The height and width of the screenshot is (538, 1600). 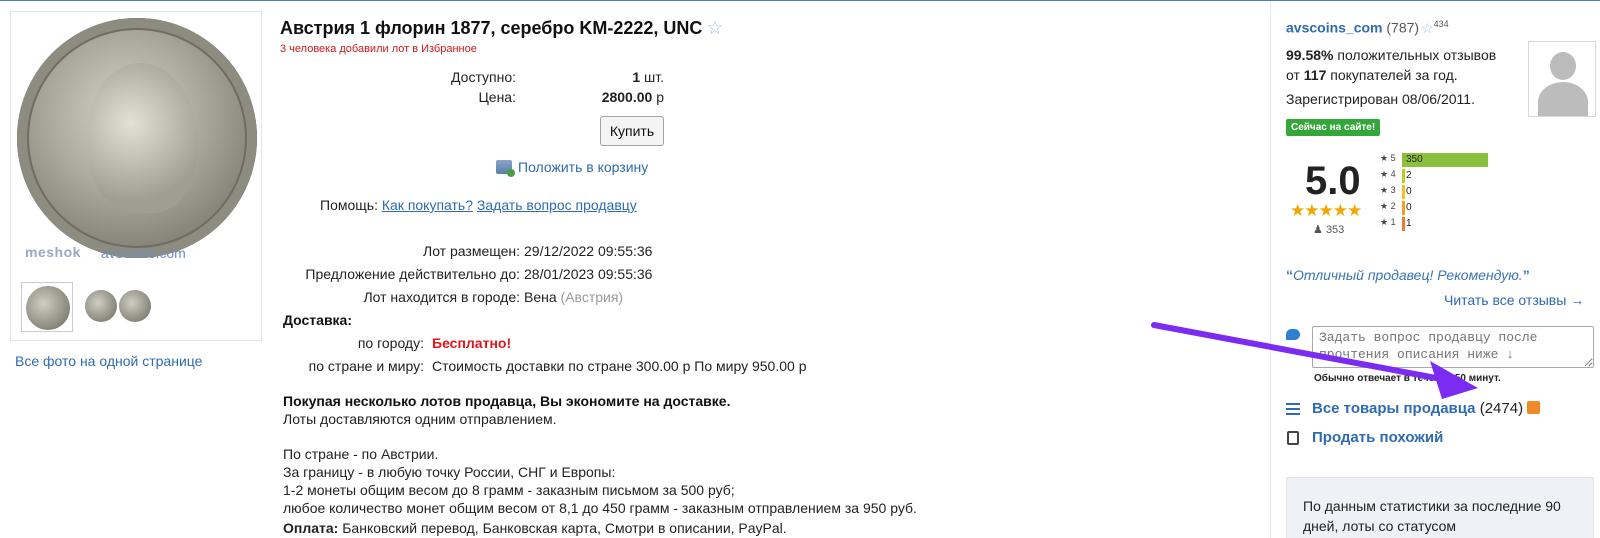 I want to click on price-unit: р, so click(x=660, y=97).